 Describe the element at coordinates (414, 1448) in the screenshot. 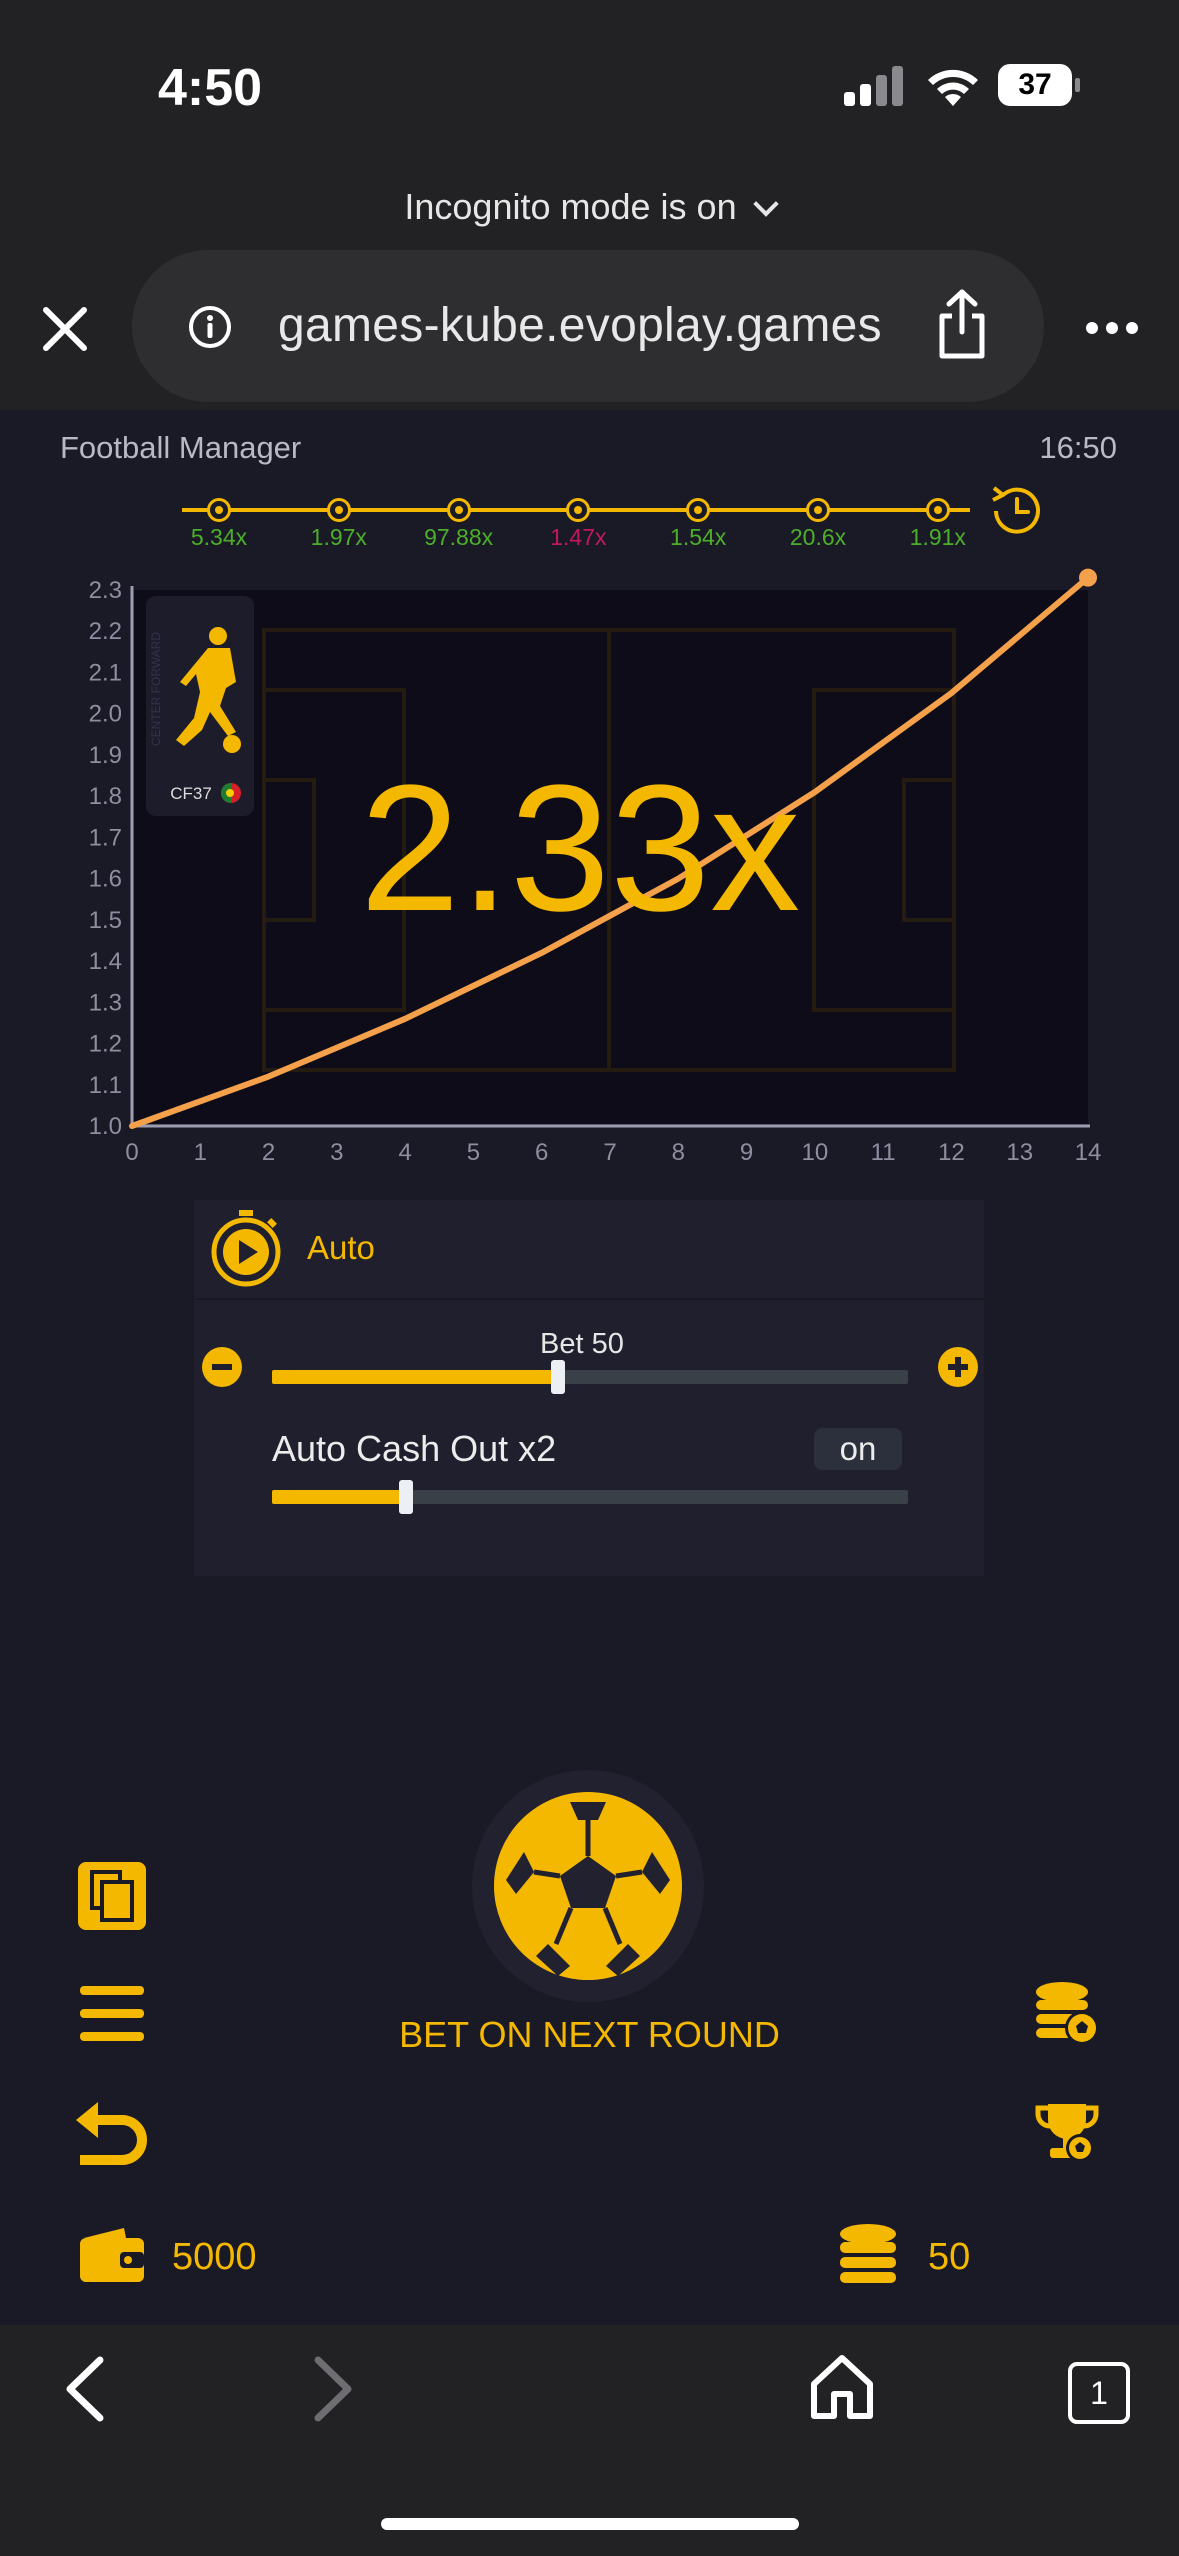

I see `auto-cashout-label: Auto Cash Out x2` at that location.